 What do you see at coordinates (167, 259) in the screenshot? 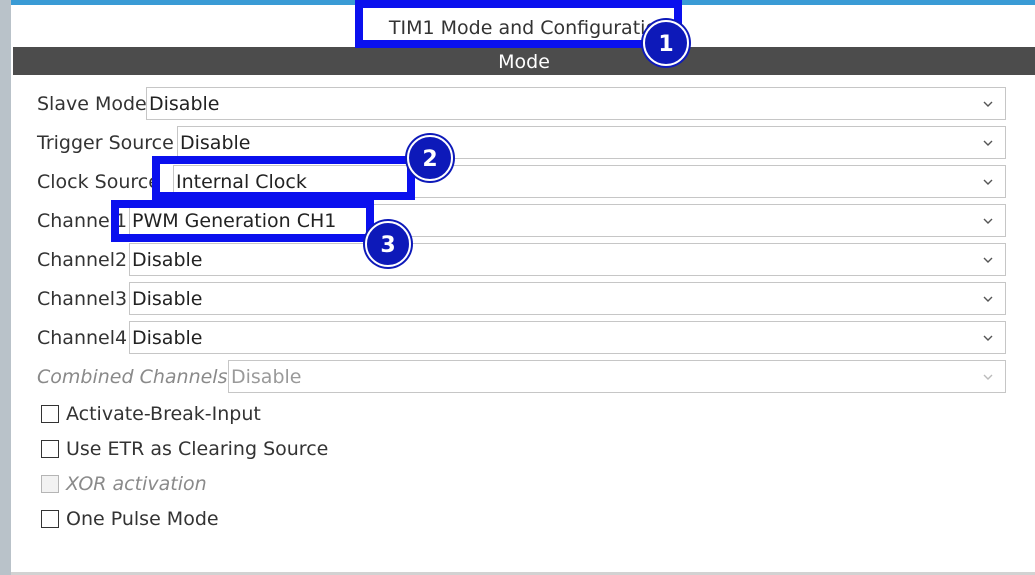
I see `channel2-value: Disable` at bounding box center [167, 259].